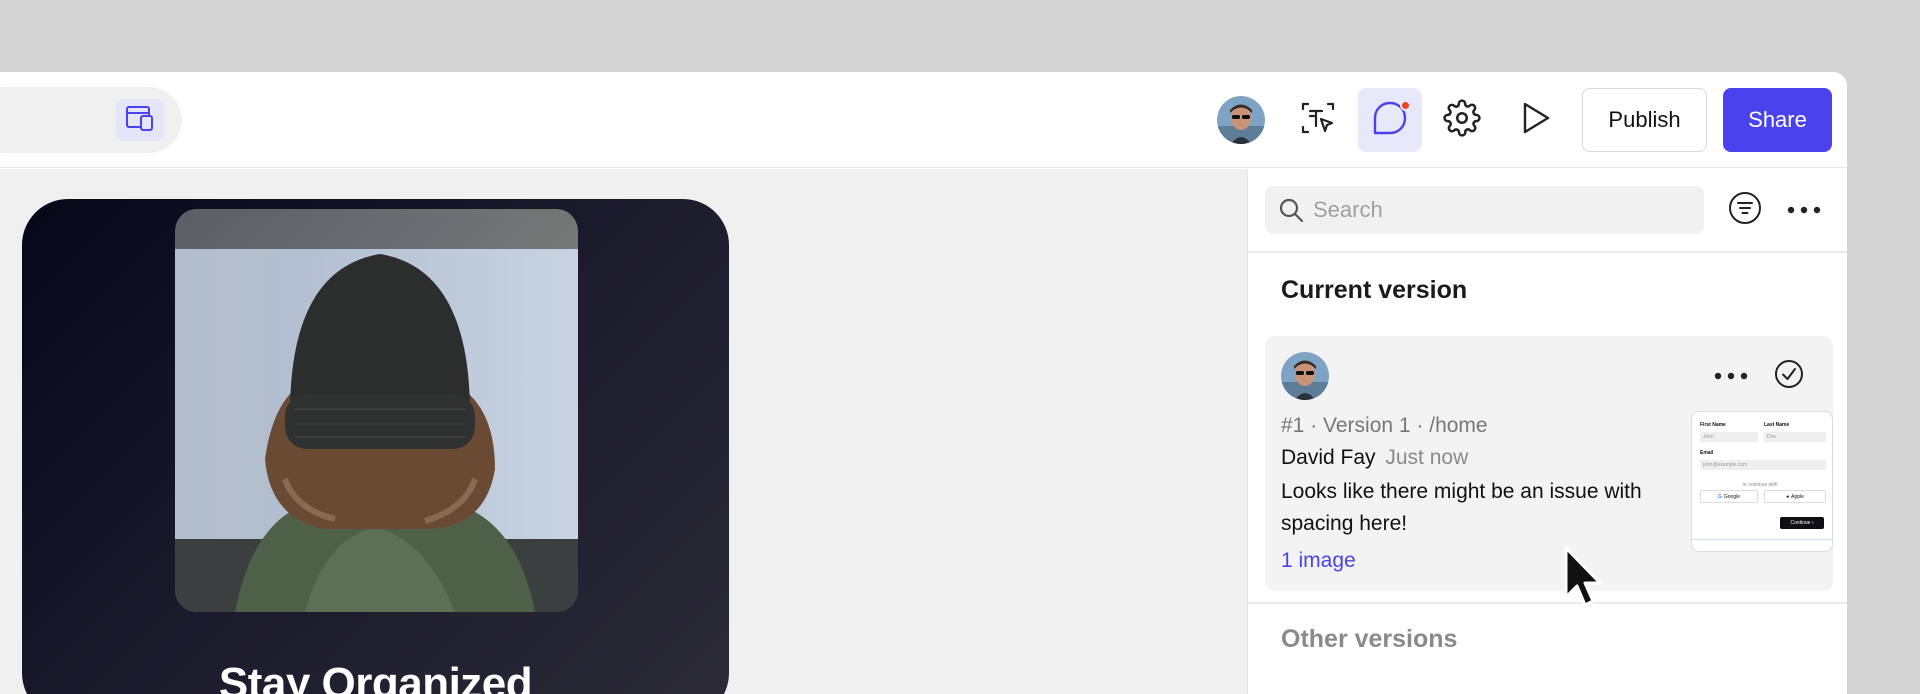 The image size is (1920, 694). Describe the element at coordinates (1503, 210) in the screenshot. I see `search-input` at that location.